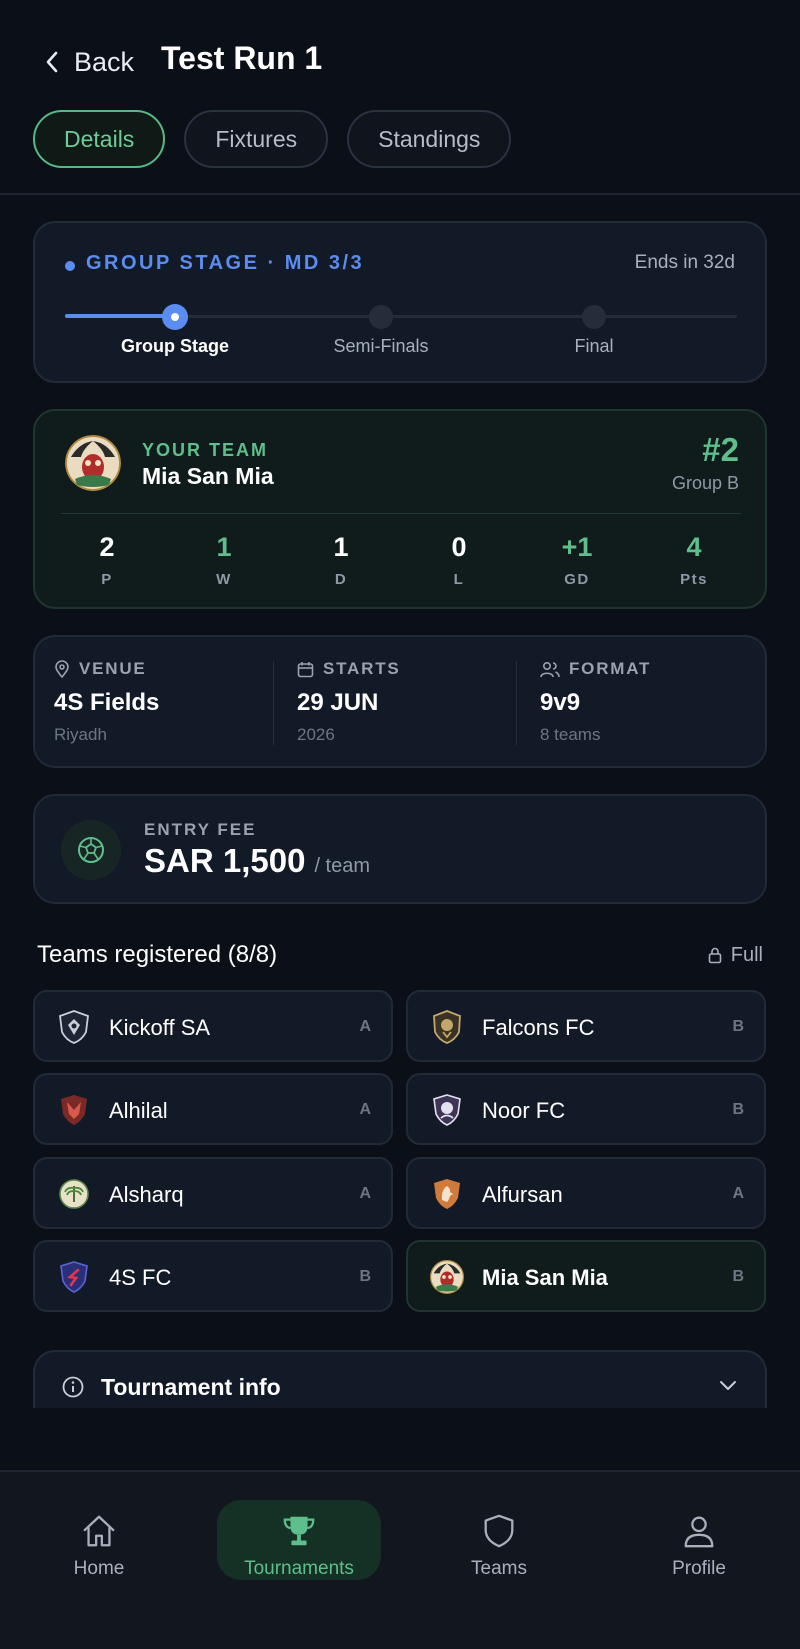 The height and width of the screenshot is (1649, 800). I want to click on trophy-icon, so click(299, 1531).